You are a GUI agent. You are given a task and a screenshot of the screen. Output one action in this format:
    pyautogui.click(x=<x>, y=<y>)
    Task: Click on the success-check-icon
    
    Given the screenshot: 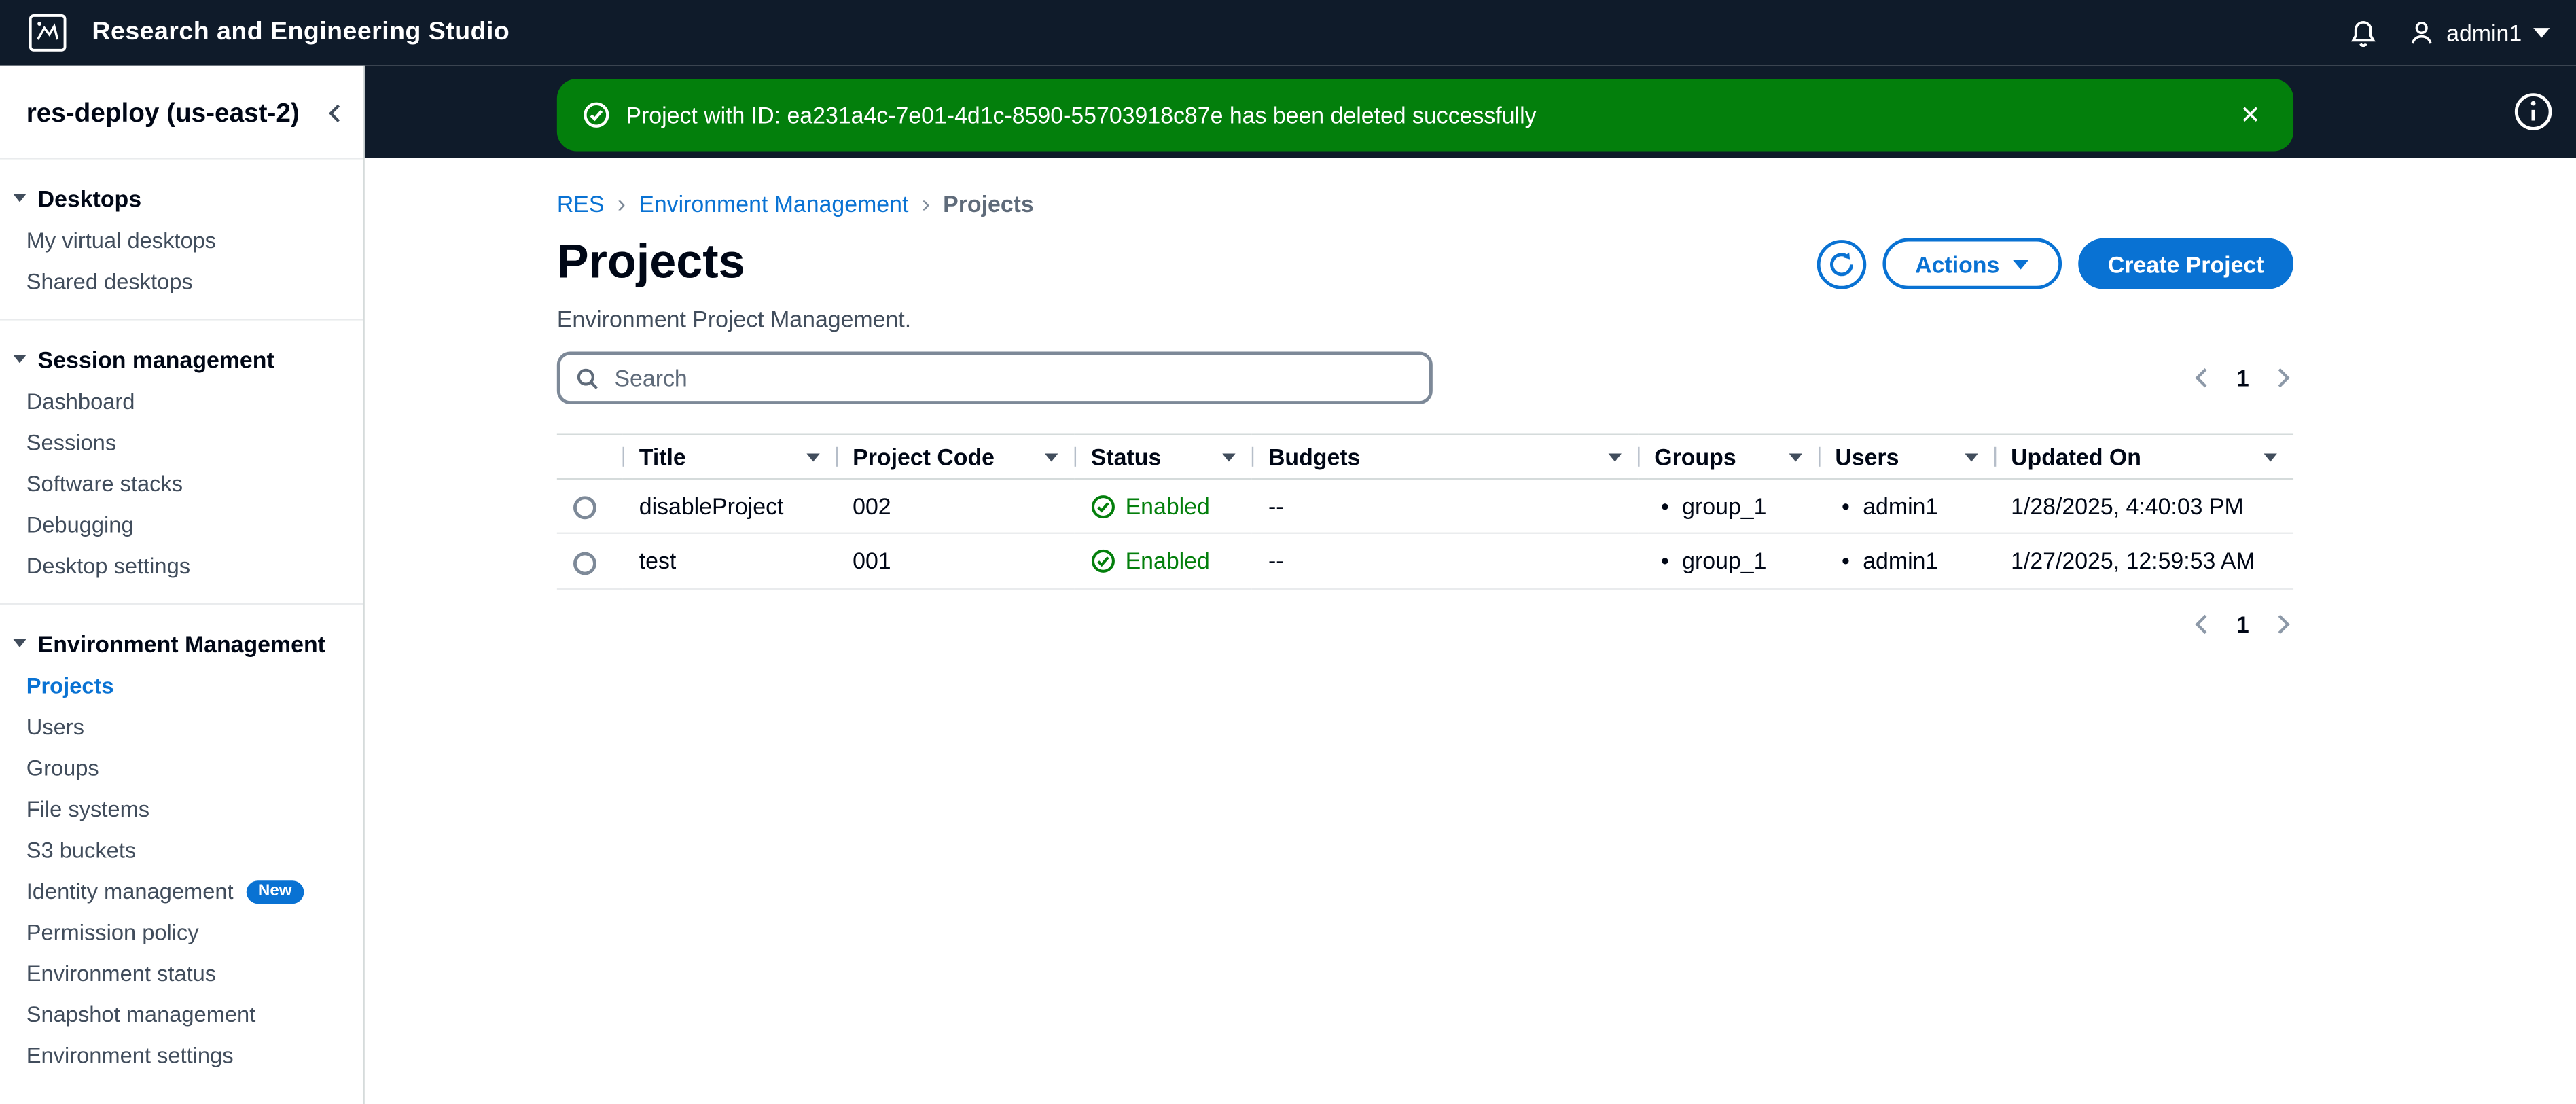 What is the action you would take?
    pyautogui.click(x=597, y=115)
    